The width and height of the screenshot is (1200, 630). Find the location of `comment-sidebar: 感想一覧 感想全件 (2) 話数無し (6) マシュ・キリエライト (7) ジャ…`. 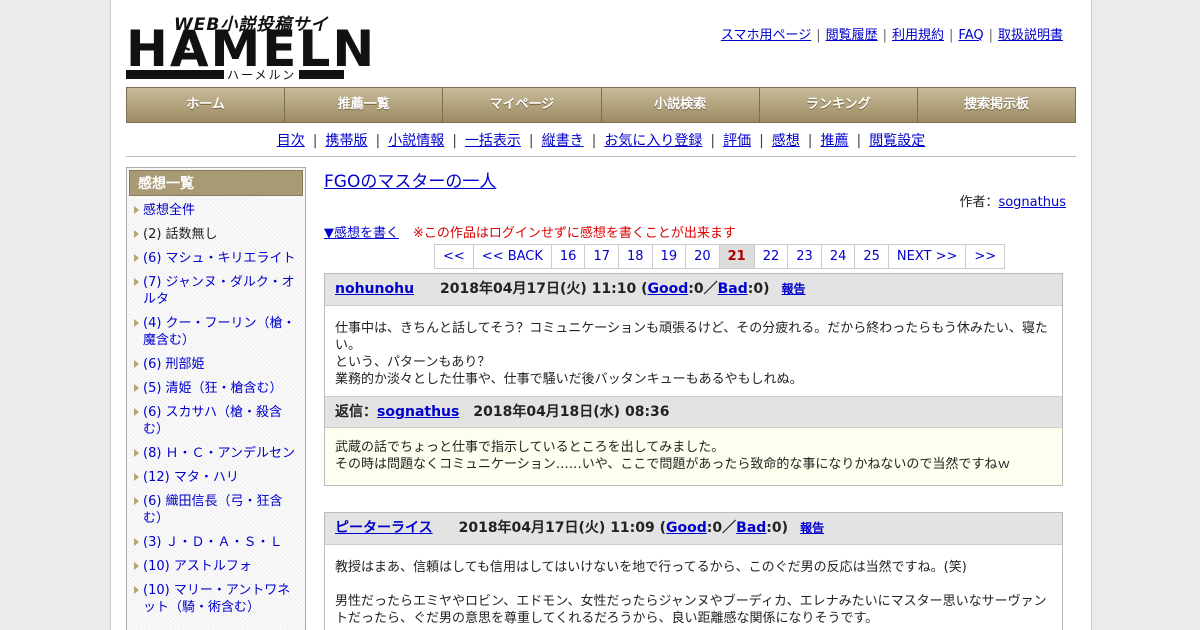

comment-sidebar: 感想一覧 感想全件 (2) 話数無し (6) マシュ・キリエライト (7) ジャ… is located at coordinates (216, 398).